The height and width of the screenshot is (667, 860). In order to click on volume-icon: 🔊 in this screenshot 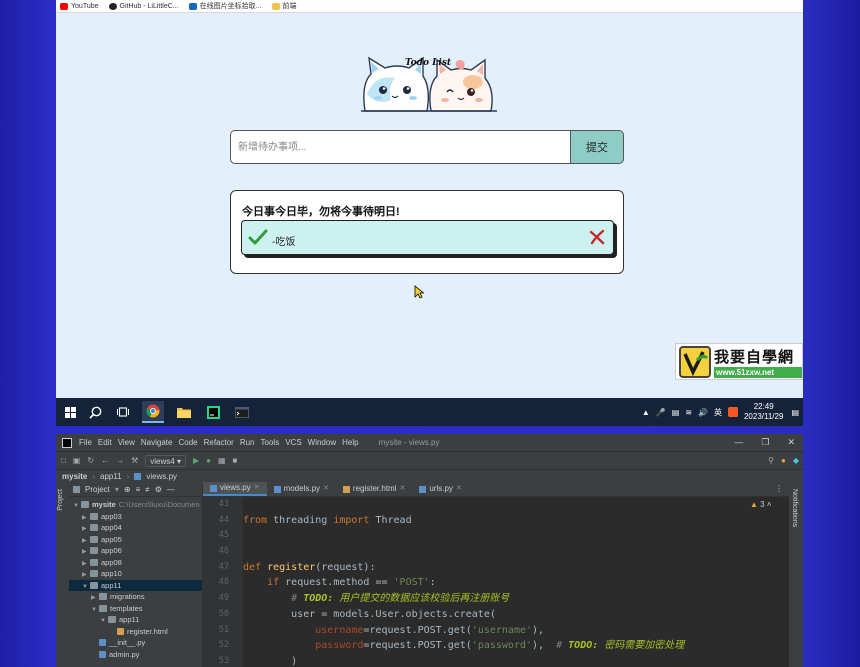, I will do `click(703, 412)`.